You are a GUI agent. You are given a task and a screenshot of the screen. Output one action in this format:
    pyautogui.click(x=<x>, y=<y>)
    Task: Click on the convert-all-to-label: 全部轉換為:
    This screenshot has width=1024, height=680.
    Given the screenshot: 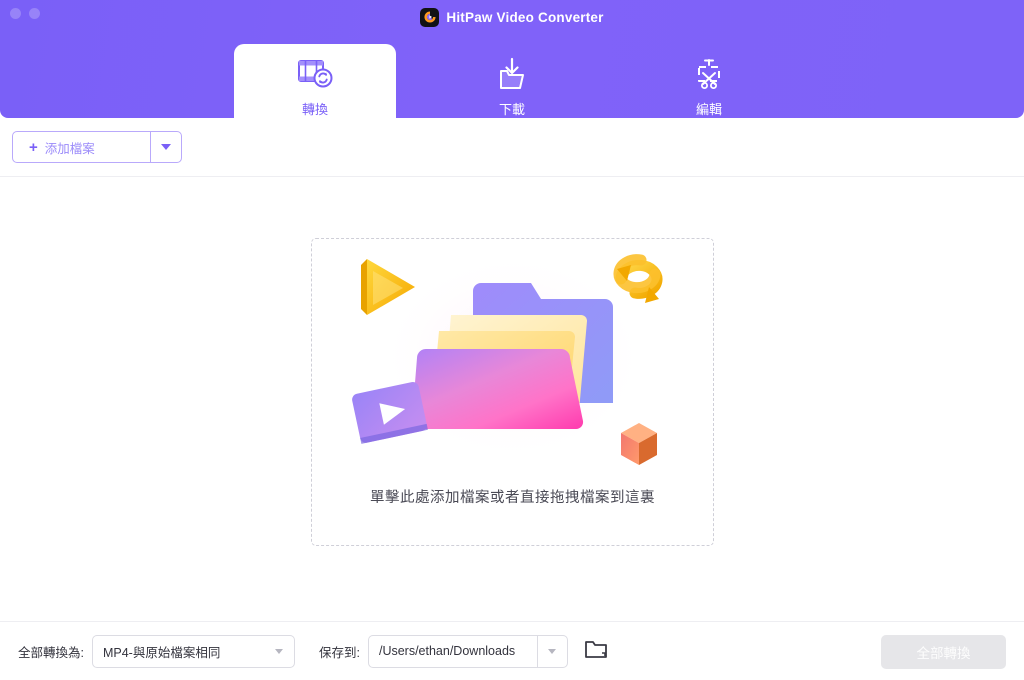 What is the action you would take?
    pyautogui.click(x=51, y=652)
    